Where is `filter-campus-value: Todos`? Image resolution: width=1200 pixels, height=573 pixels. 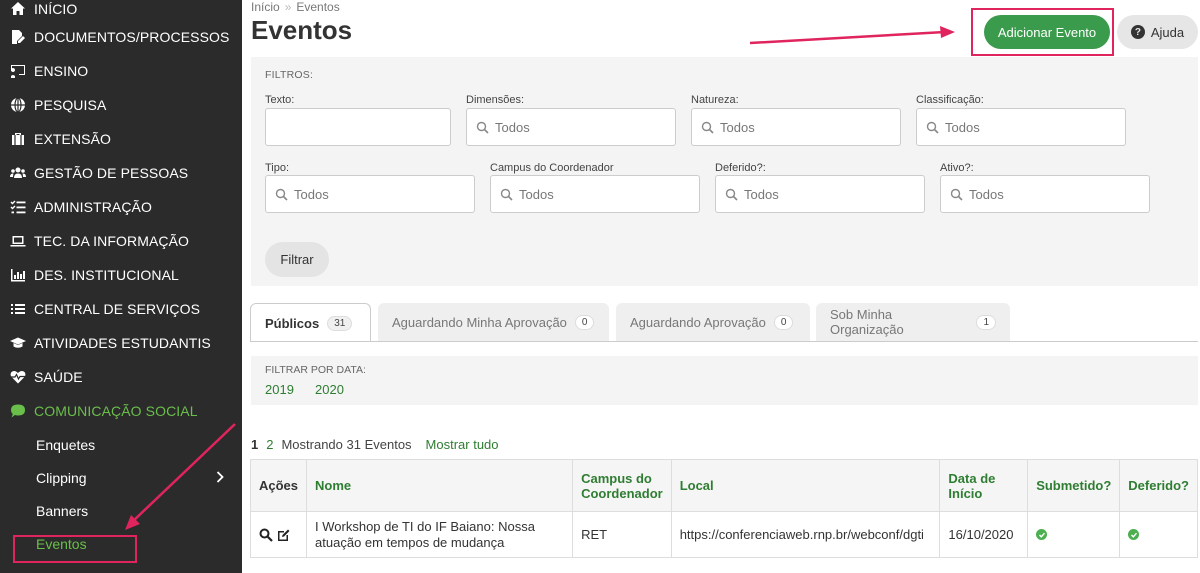
filter-campus-value: Todos is located at coordinates (536, 194).